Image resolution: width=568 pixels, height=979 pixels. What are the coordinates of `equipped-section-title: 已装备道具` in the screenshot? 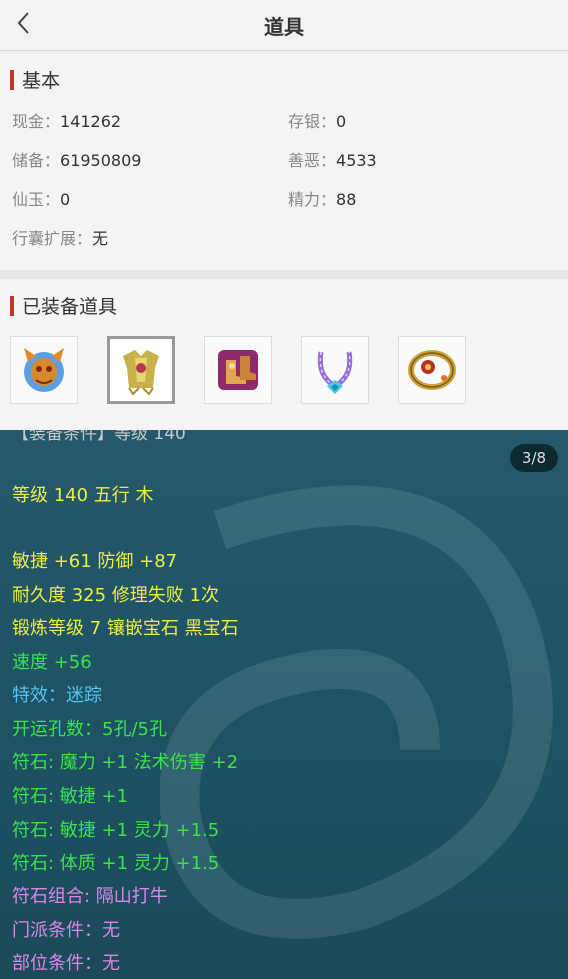 It's located at (70, 307).